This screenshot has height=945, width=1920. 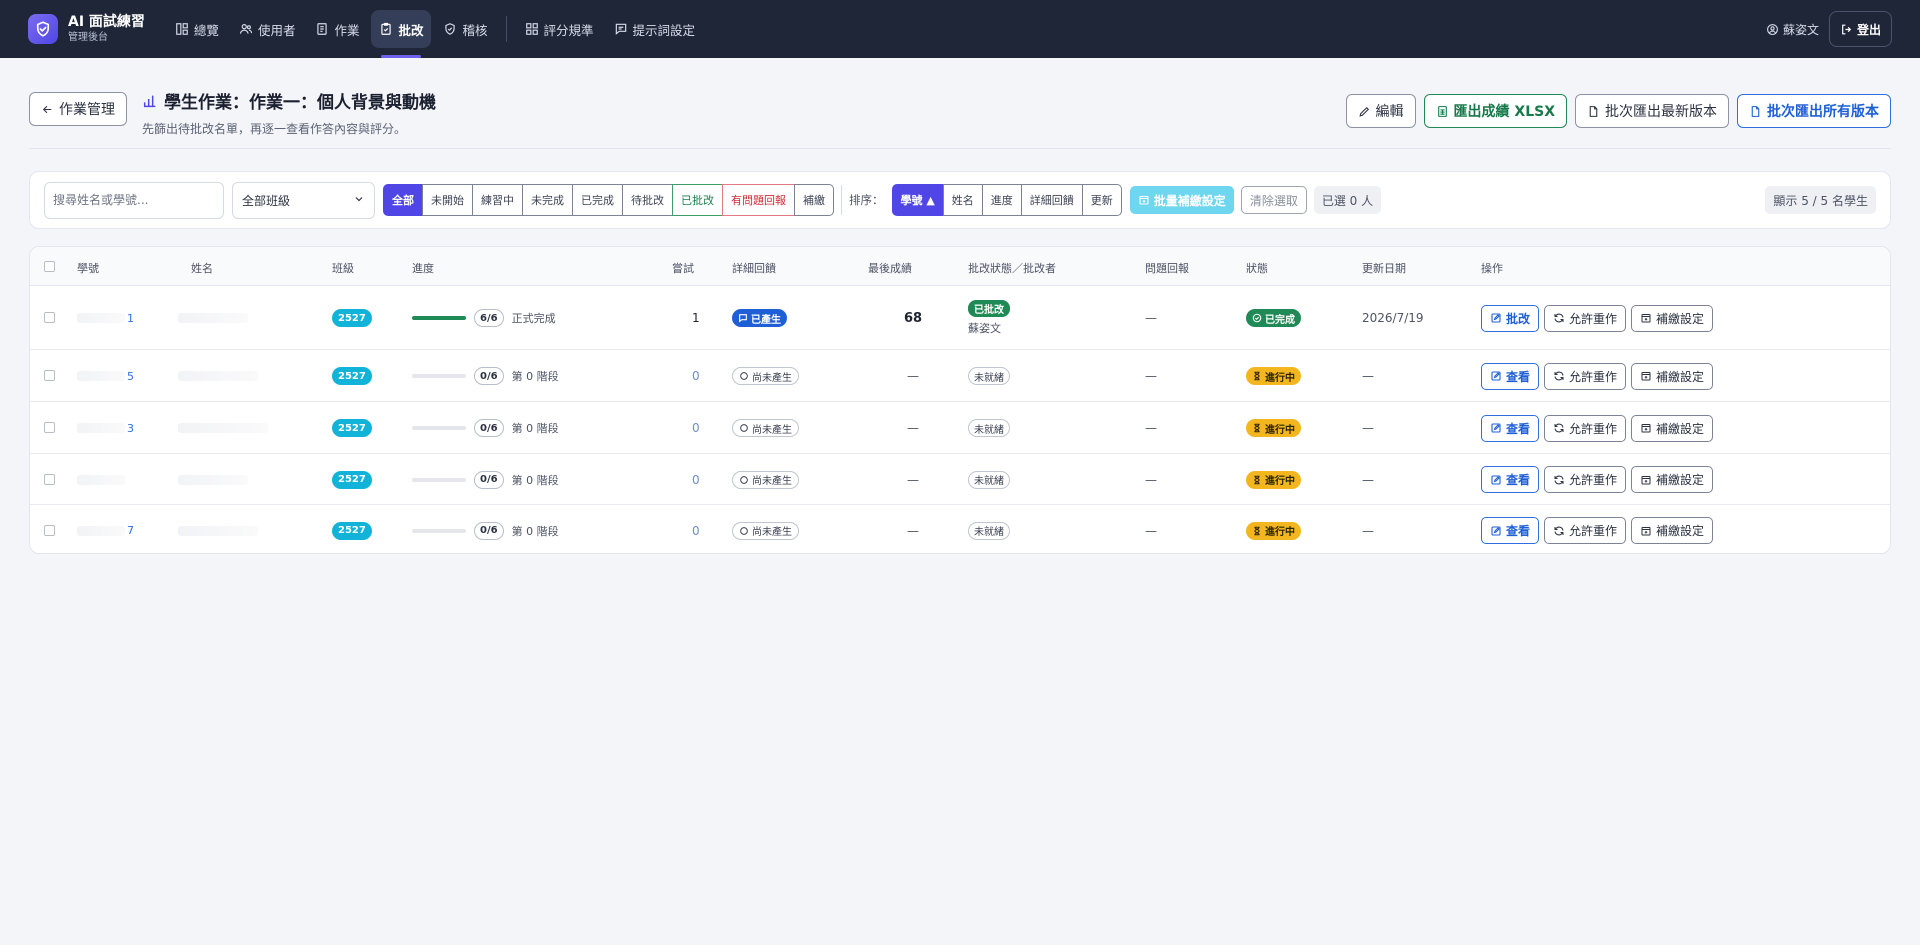 What do you see at coordinates (1001, 200) in the screenshot?
I see `sort-tab-progress: 進度` at bounding box center [1001, 200].